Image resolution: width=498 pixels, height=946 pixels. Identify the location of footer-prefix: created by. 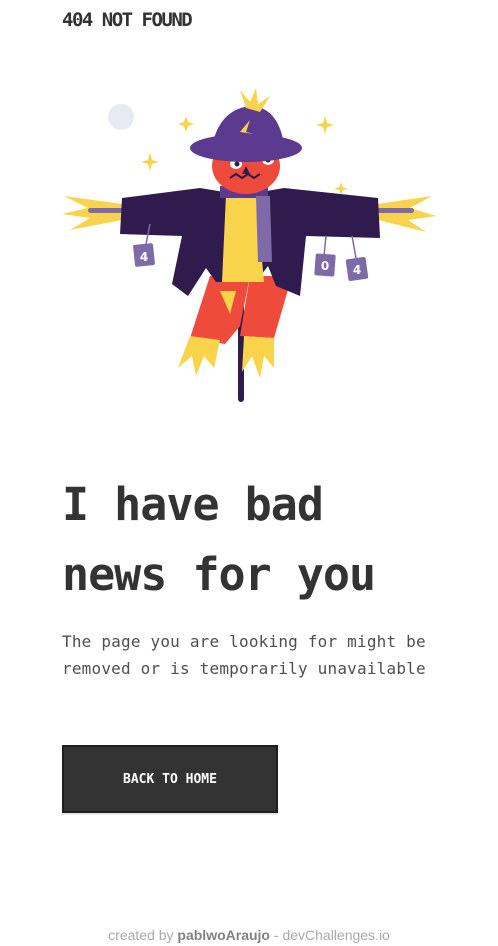
(143, 935).